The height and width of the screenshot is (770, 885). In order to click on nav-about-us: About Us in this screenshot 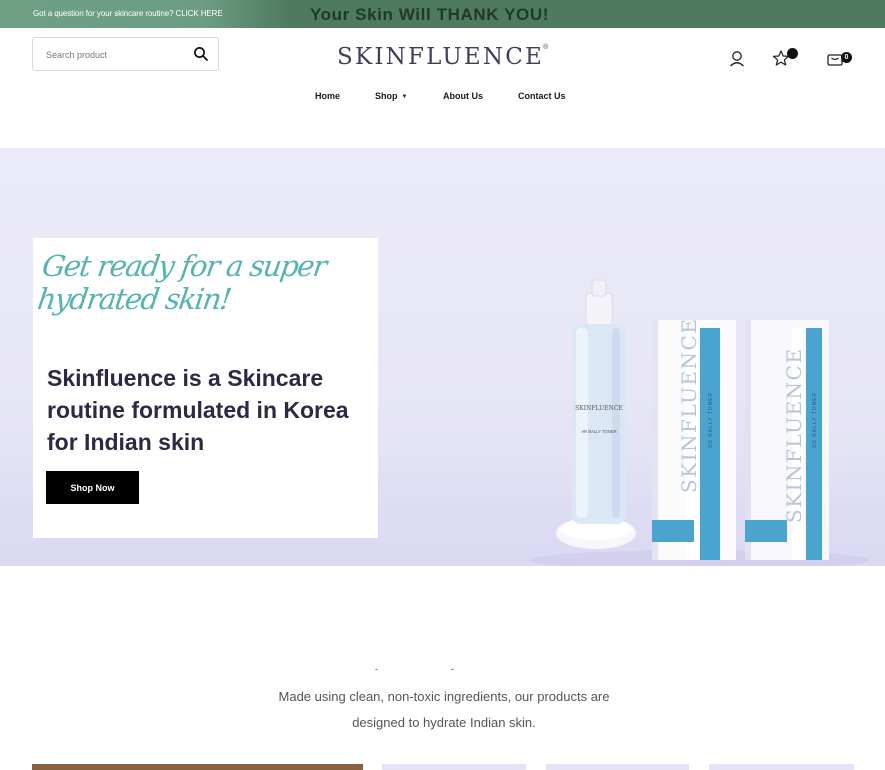, I will do `click(463, 96)`.